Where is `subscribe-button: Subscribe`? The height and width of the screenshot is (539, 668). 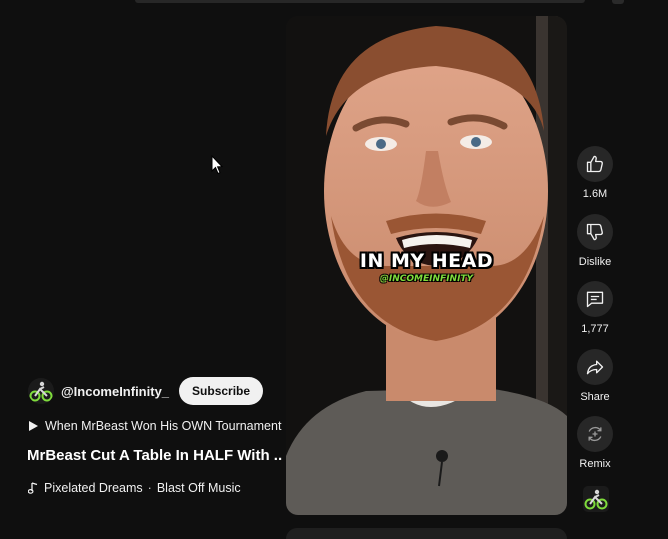
subscribe-button: Subscribe is located at coordinates (221, 391).